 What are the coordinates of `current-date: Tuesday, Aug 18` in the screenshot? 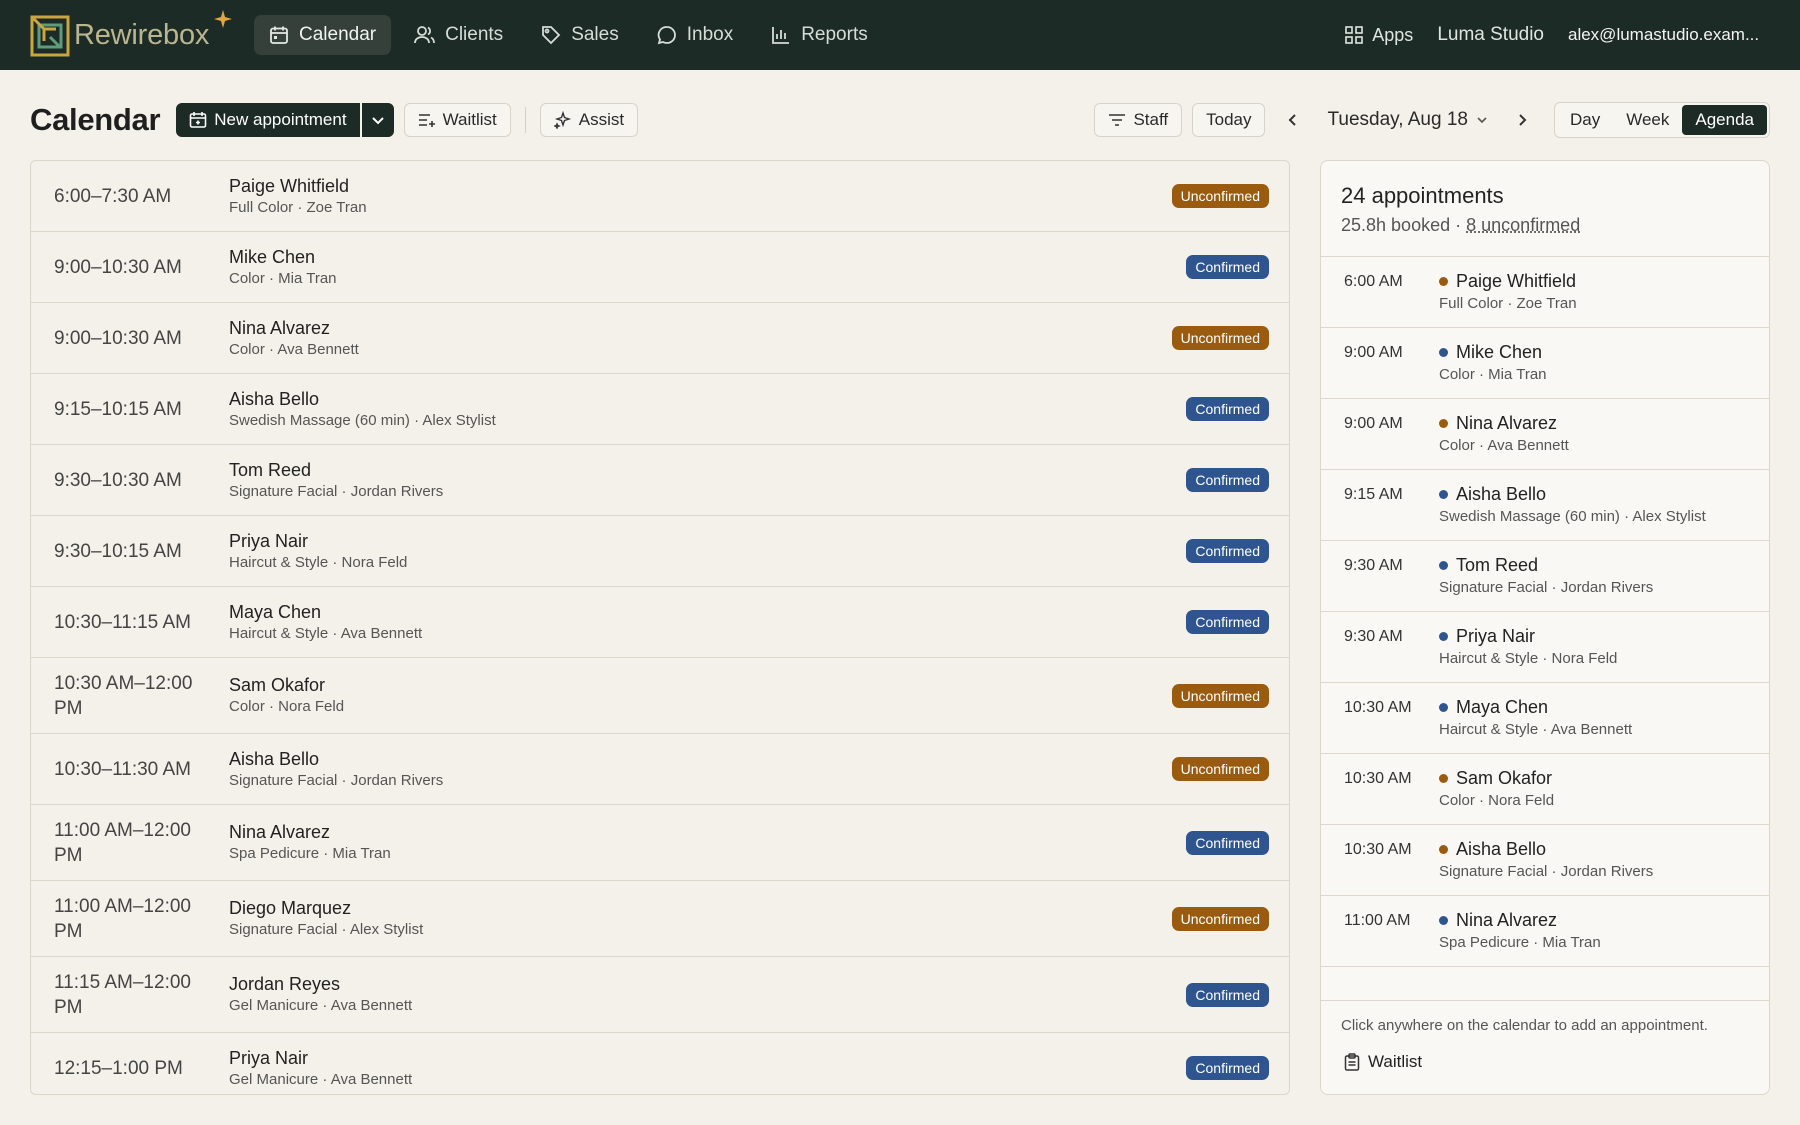 It's located at (1397, 119).